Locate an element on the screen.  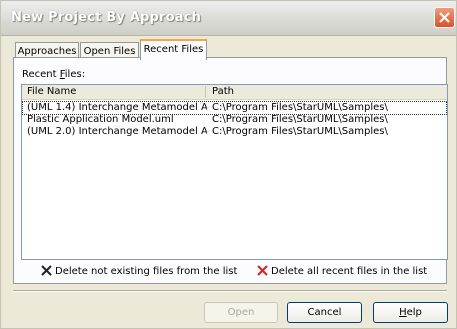
tab-recent-files: Recent Files is located at coordinates (173, 49).